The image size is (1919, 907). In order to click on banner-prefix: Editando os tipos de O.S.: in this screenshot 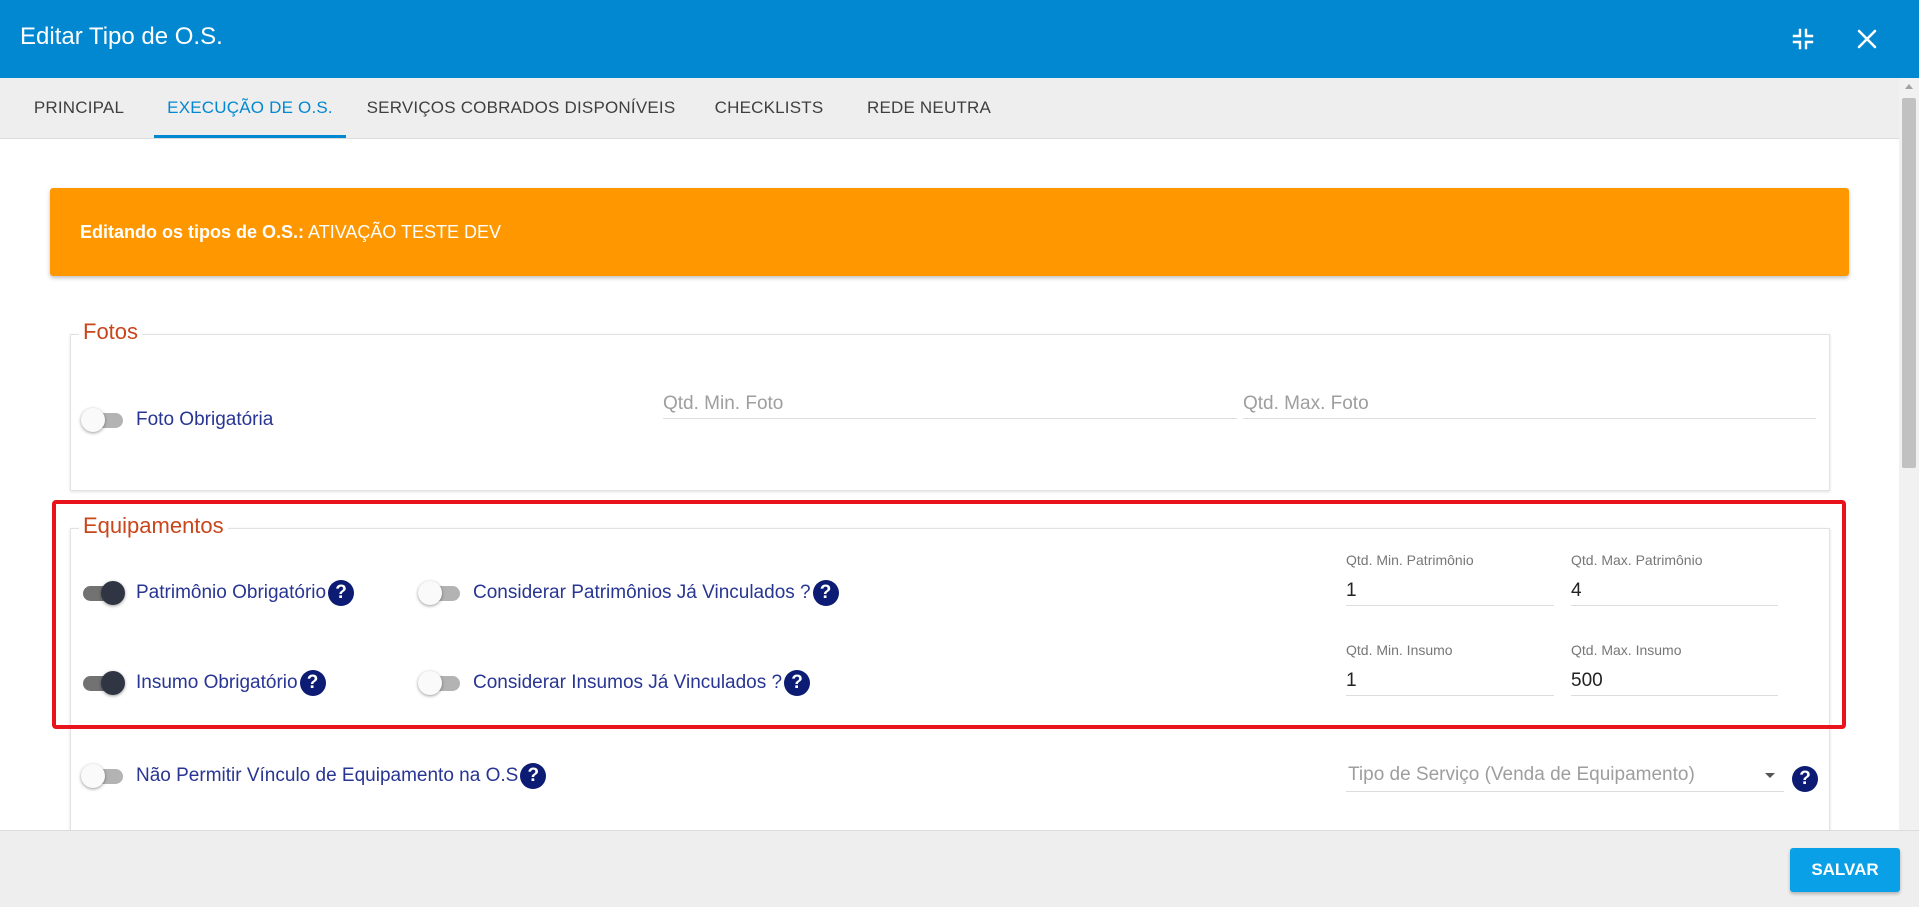, I will do `click(192, 232)`.